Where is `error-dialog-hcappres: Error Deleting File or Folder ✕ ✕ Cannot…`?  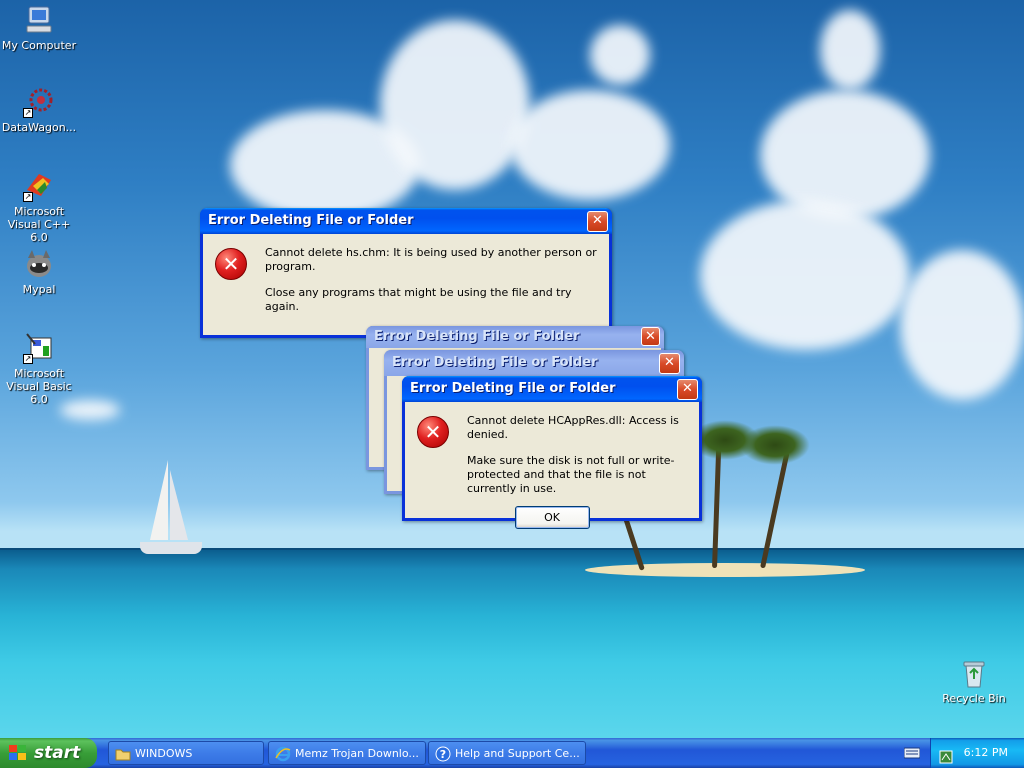 error-dialog-hcappres: Error Deleting File or Folder ✕ ✕ Cannot… is located at coordinates (552, 452).